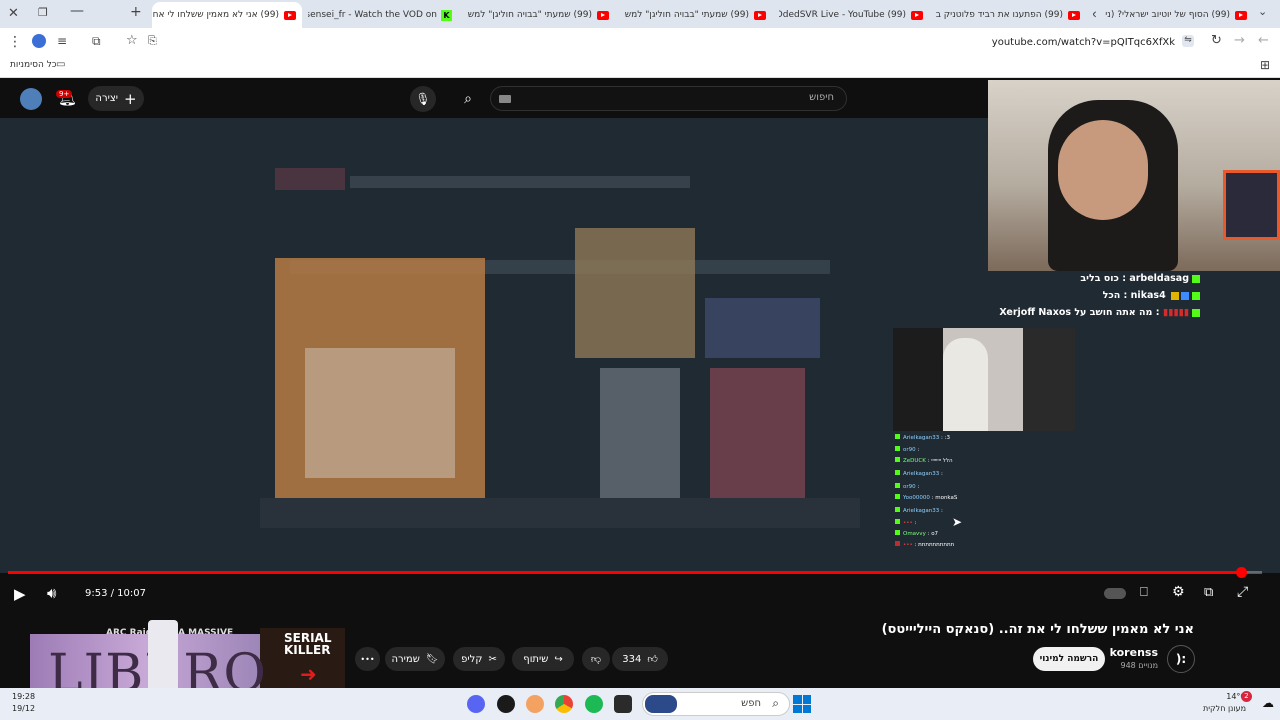  I want to click on discord-icon, so click(476, 704).